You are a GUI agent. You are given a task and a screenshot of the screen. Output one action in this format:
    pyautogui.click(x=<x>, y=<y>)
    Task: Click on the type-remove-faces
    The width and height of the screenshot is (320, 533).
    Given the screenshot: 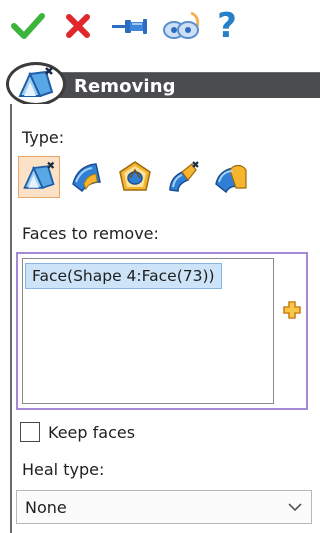 What is the action you would take?
    pyautogui.click(x=39, y=177)
    